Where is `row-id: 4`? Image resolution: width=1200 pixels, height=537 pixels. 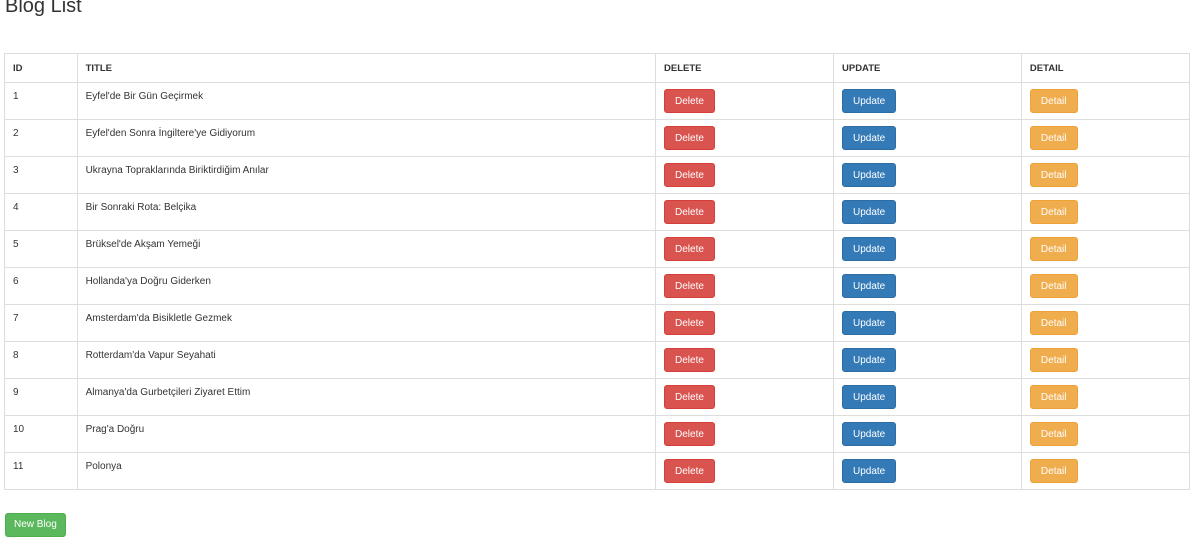
row-id: 4 is located at coordinates (16, 207).